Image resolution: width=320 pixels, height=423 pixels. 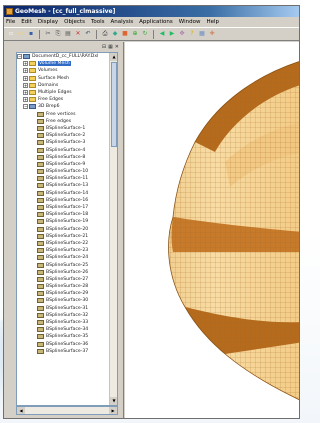 I want to click on tree-item-surface: BSplineSurface-3, so click(x=63, y=142).